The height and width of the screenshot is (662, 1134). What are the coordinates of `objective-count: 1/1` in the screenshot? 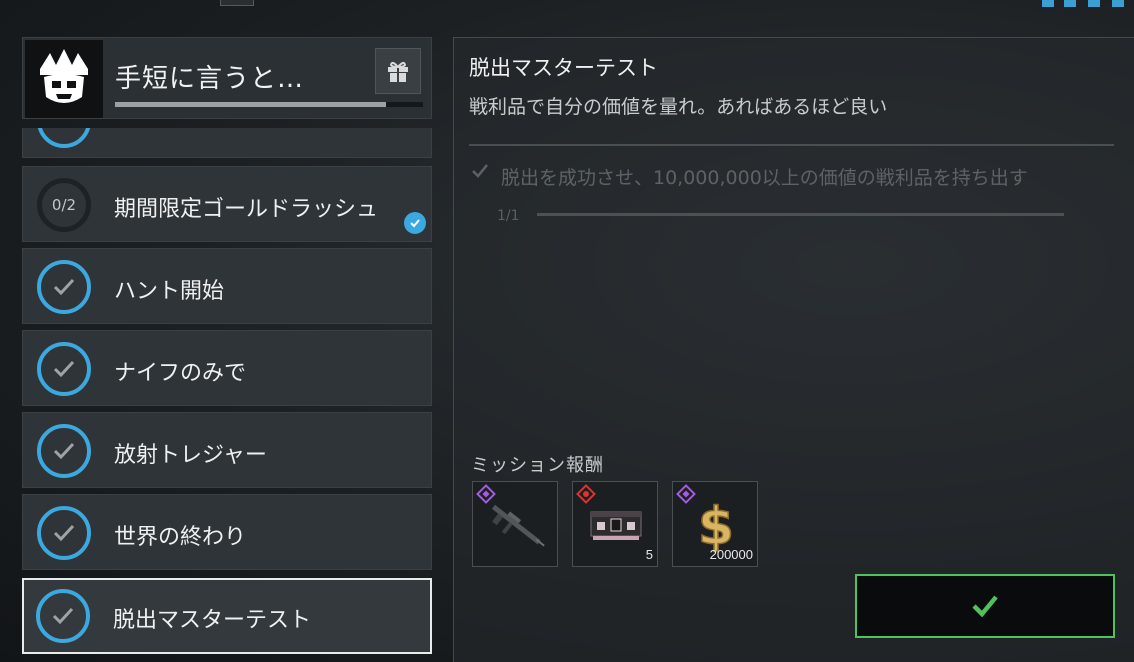 It's located at (508, 216).